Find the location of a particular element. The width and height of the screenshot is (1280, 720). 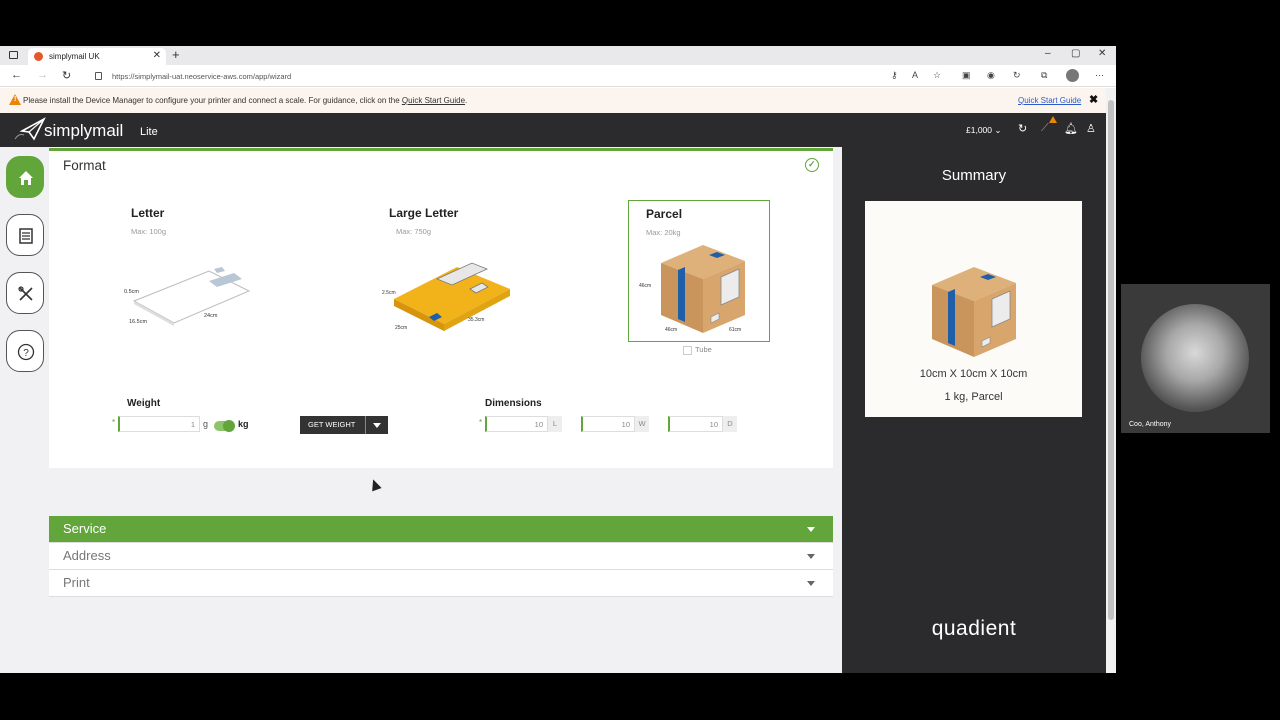

balance-value: £1,000 is located at coordinates (979, 130).